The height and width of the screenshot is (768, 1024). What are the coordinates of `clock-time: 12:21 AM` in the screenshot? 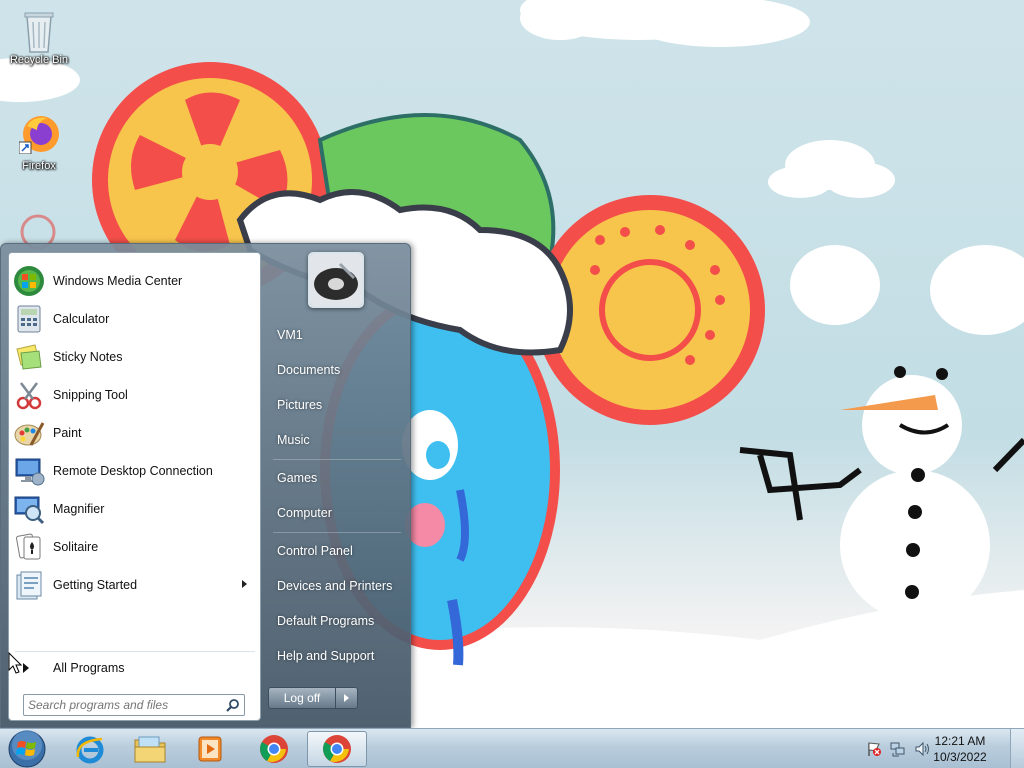 It's located at (960, 741).